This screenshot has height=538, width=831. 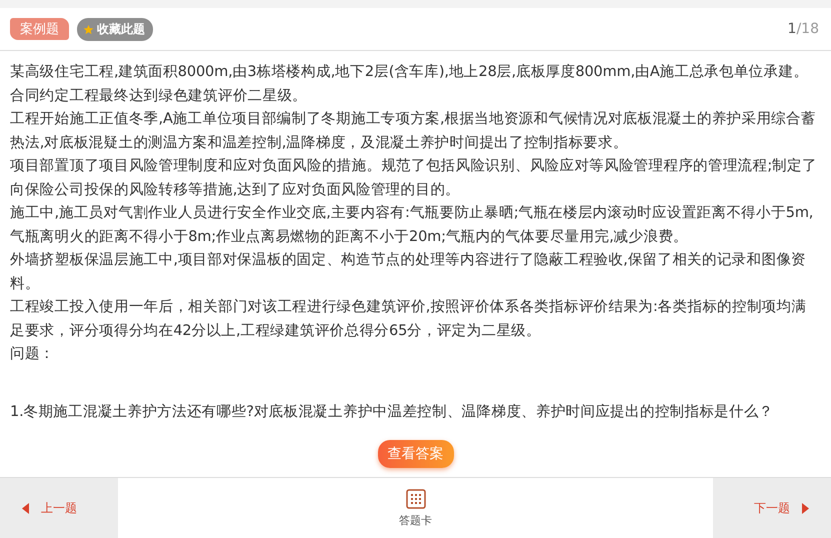 What do you see at coordinates (33, 354) in the screenshot?
I see `question-paragraph: 问题：` at bounding box center [33, 354].